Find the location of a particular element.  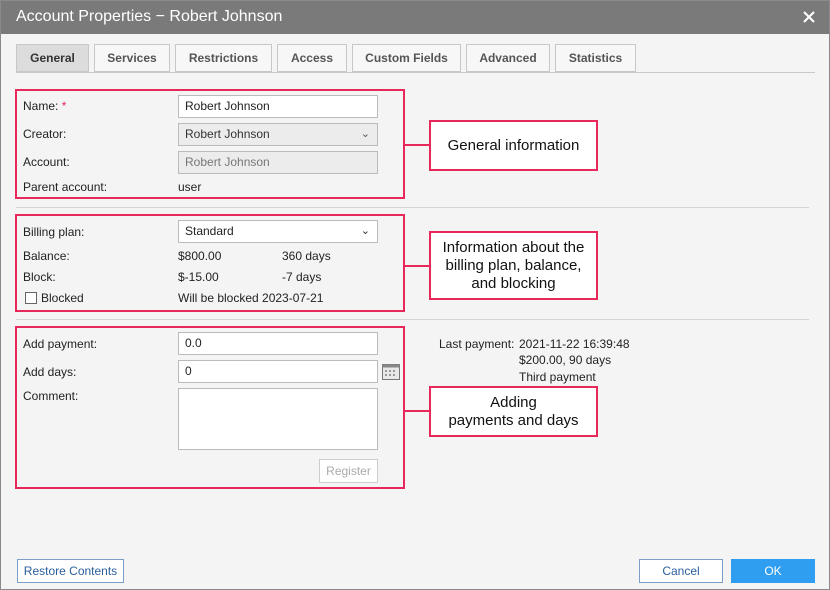

tab-custom-fields: Custom Fields is located at coordinates (406, 58).